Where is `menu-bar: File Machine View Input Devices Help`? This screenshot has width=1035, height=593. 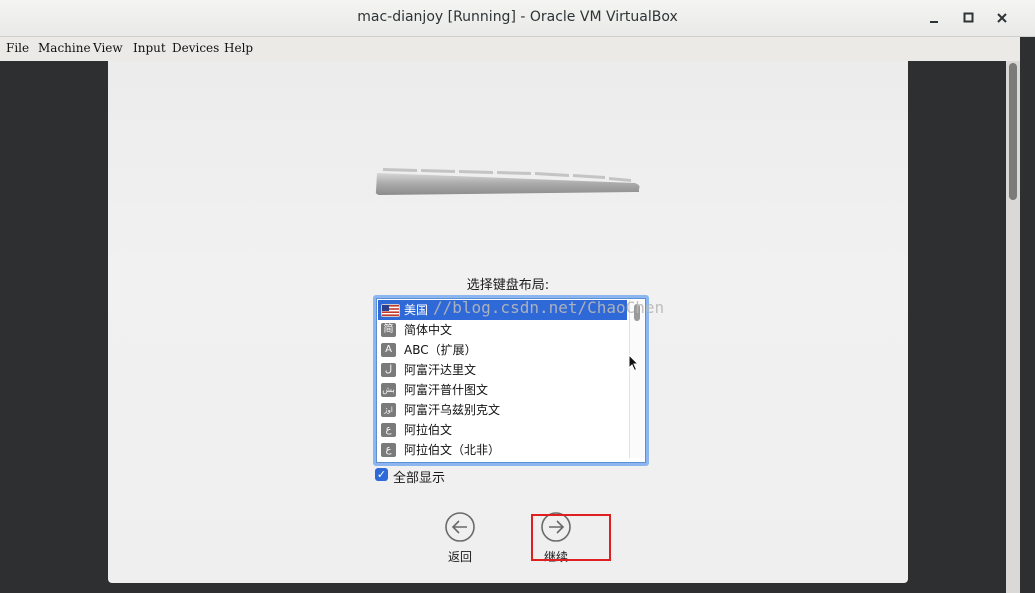
menu-bar: File Machine View Input Devices Help is located at coordinates (510, 49).